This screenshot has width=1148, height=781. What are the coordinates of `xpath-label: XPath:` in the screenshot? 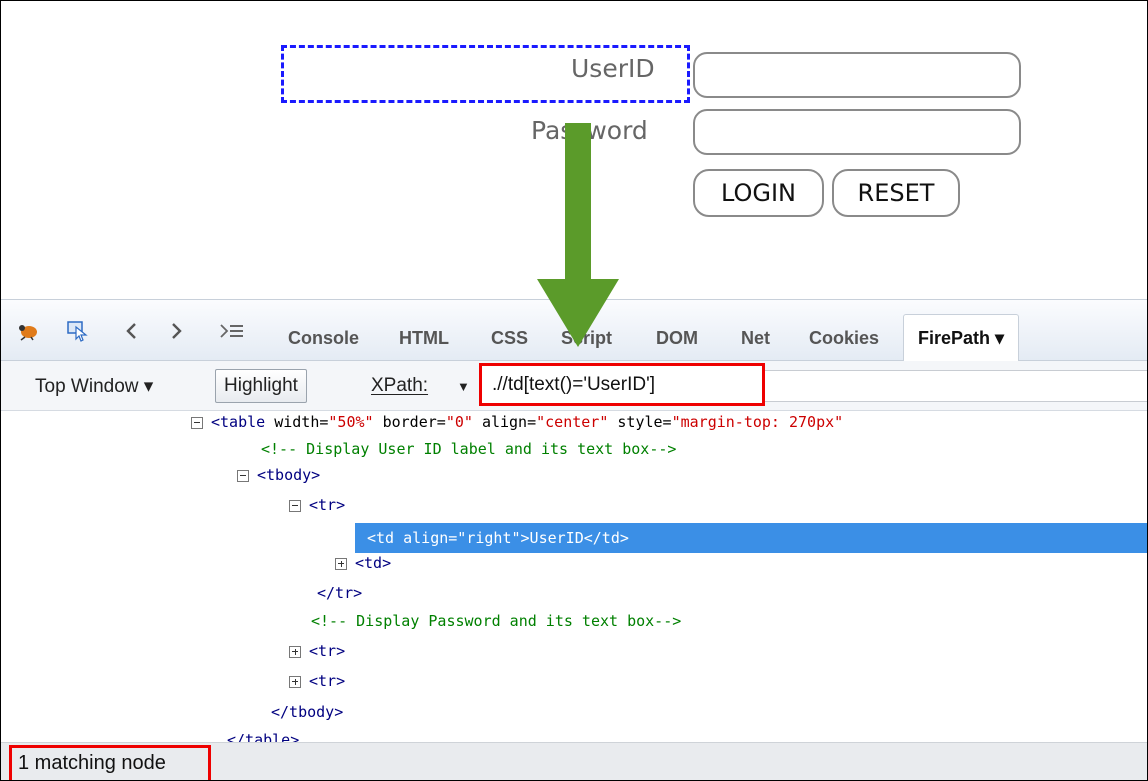 It's located at (399, 386).